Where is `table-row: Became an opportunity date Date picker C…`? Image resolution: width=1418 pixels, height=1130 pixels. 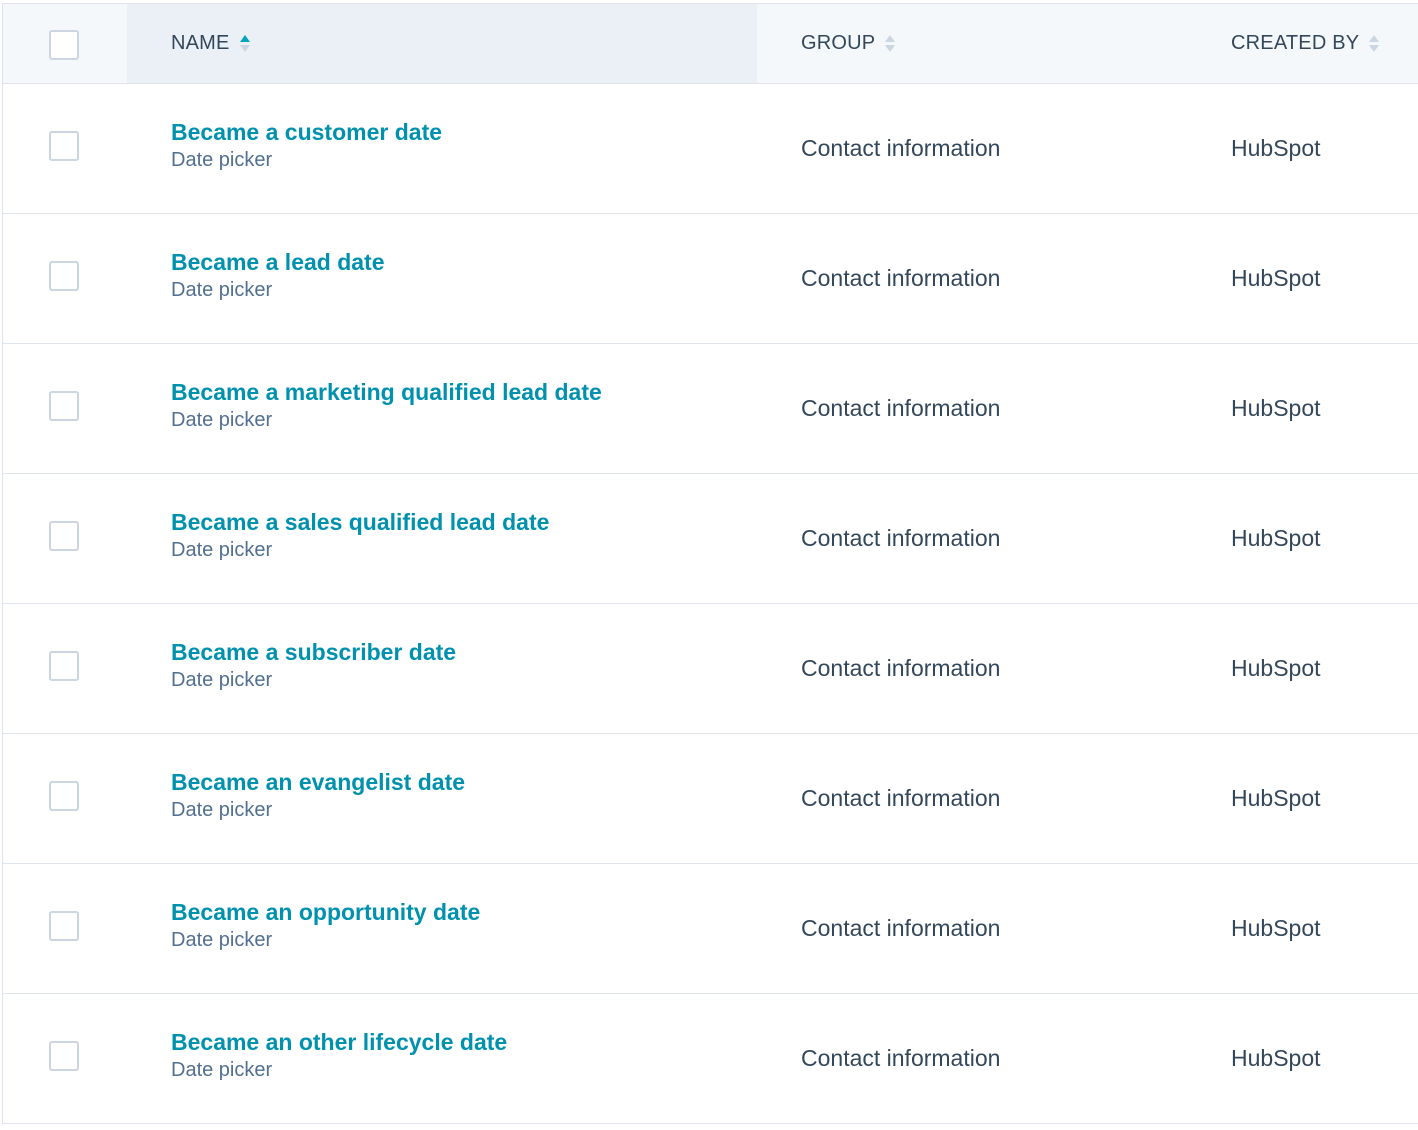
table-row: Became an opportunity date Date picker C… is located at coordinates (710, 929).